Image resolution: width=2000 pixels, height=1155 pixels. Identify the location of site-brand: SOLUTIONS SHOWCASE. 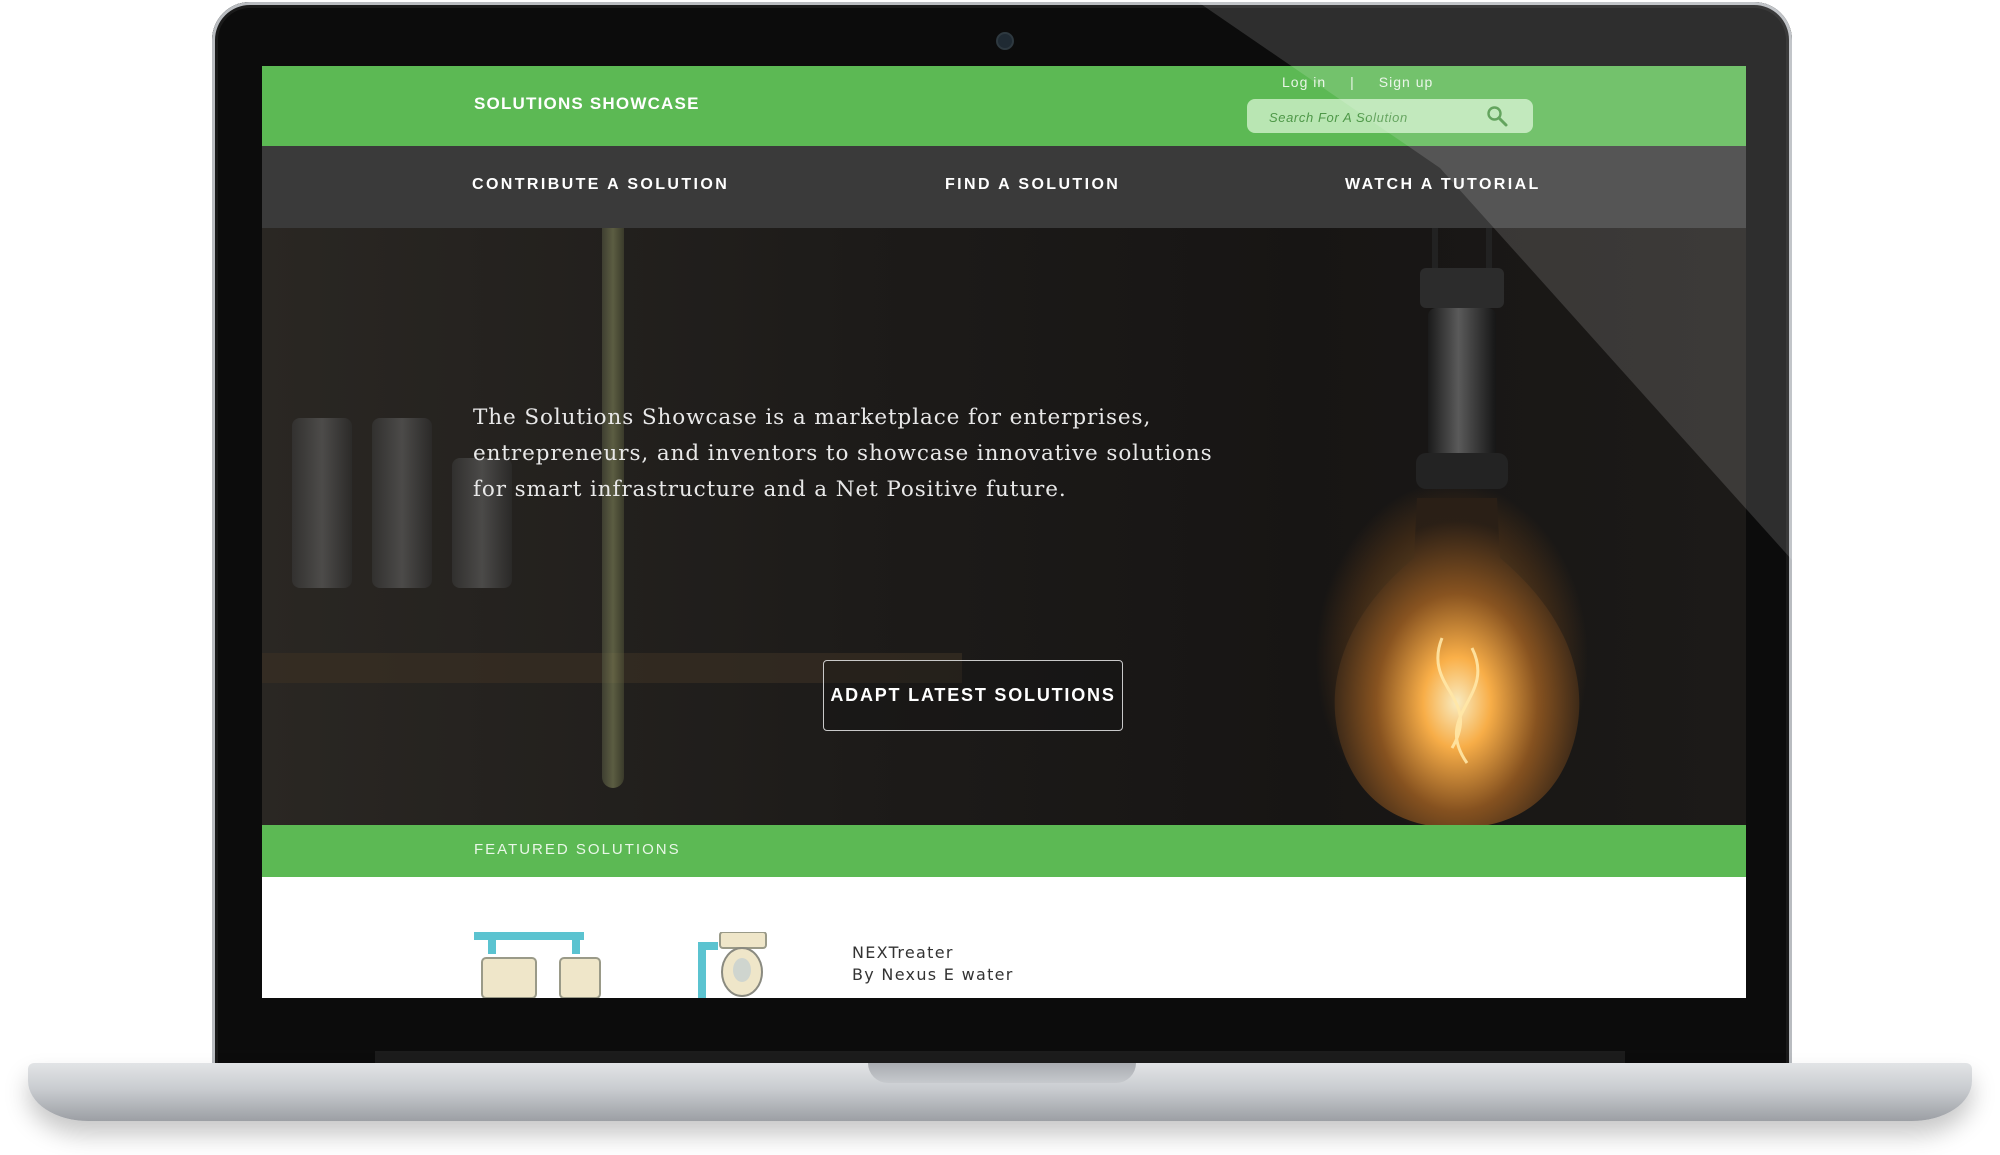
(587, 104).